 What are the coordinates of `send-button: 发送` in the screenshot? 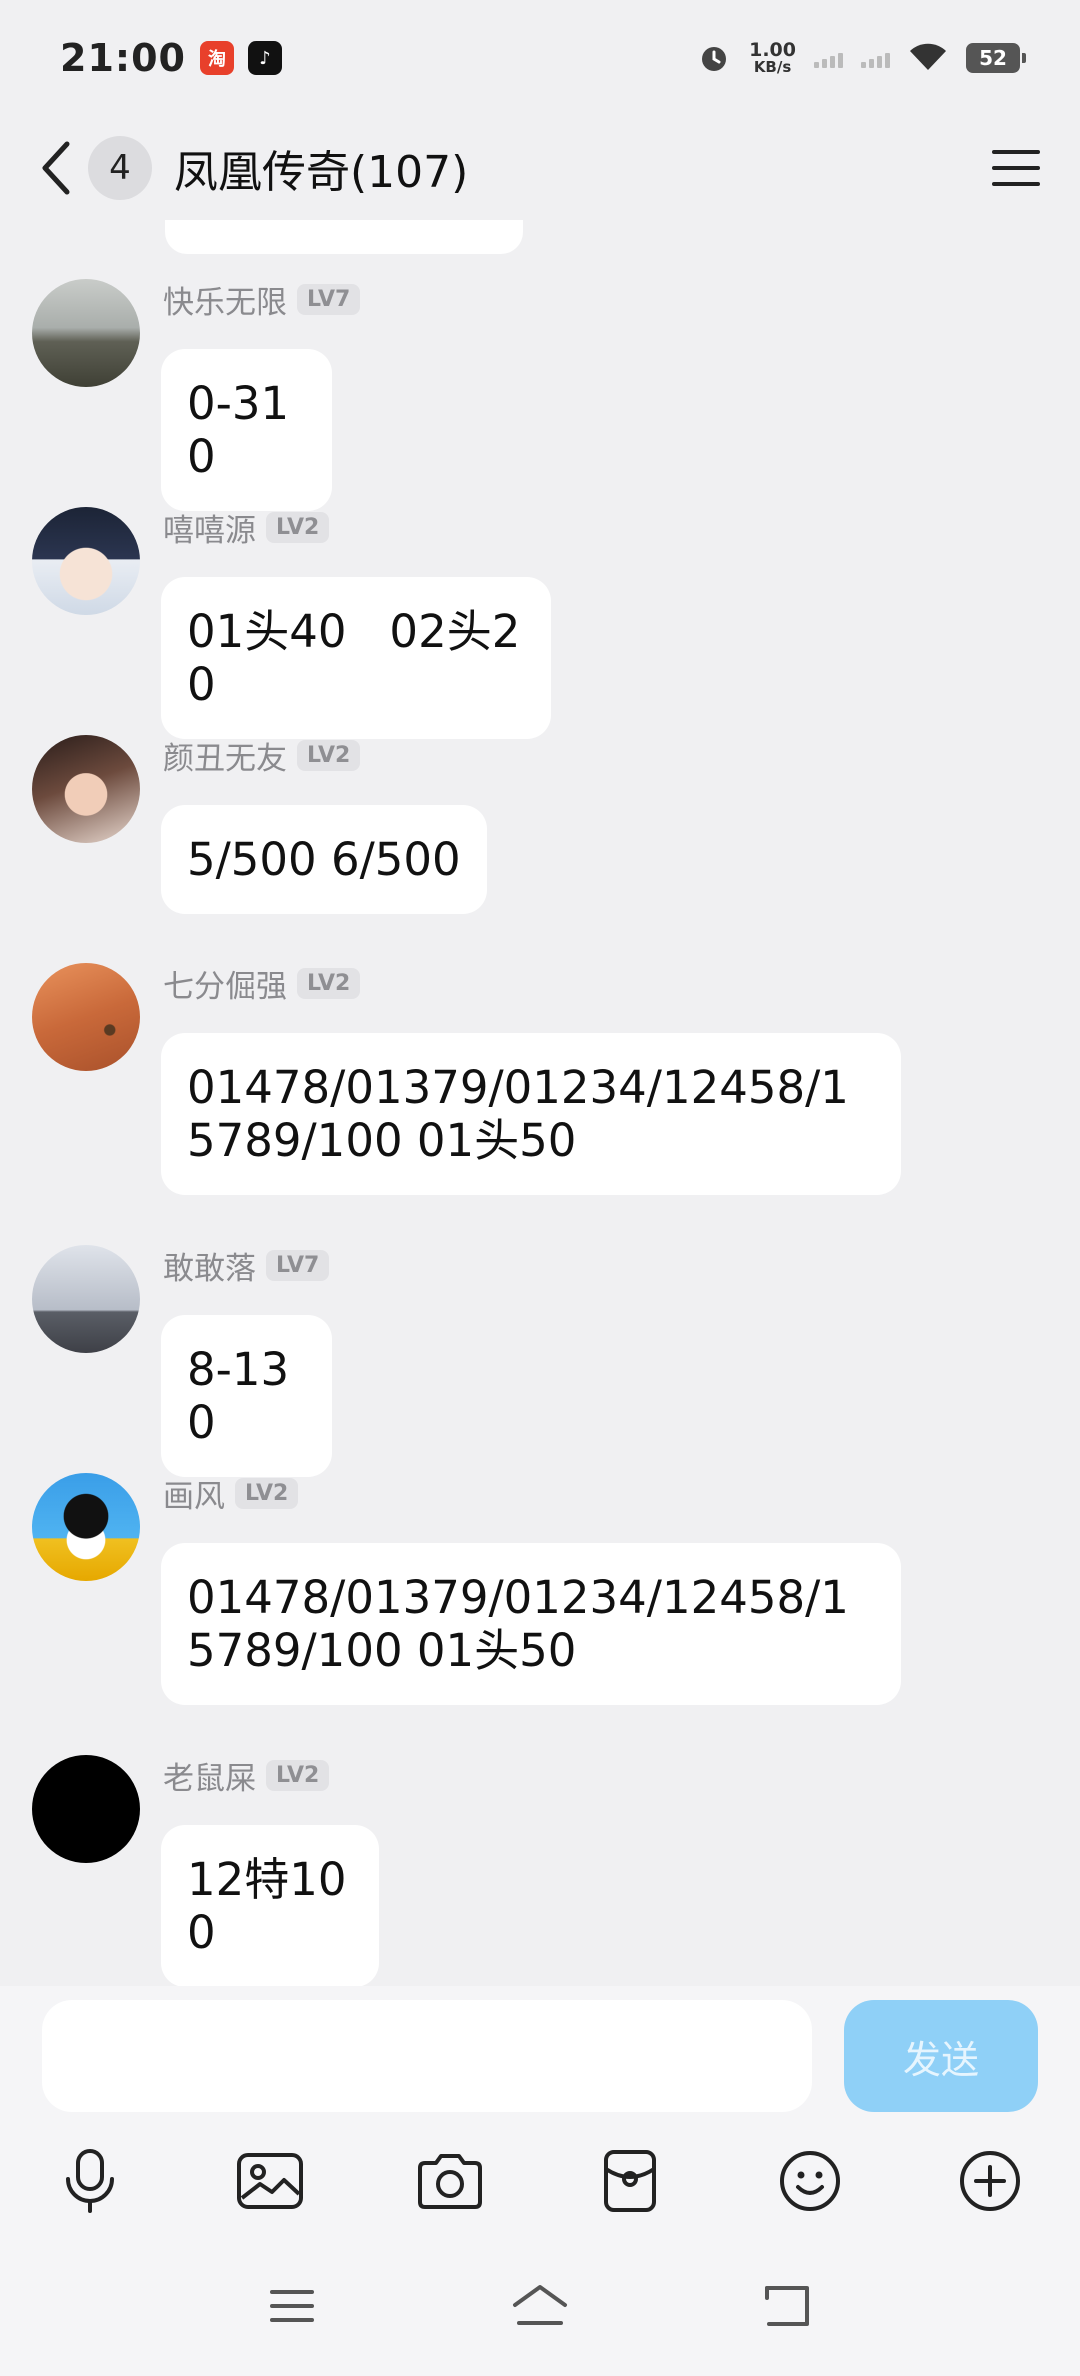 It's located at (941, 2056).